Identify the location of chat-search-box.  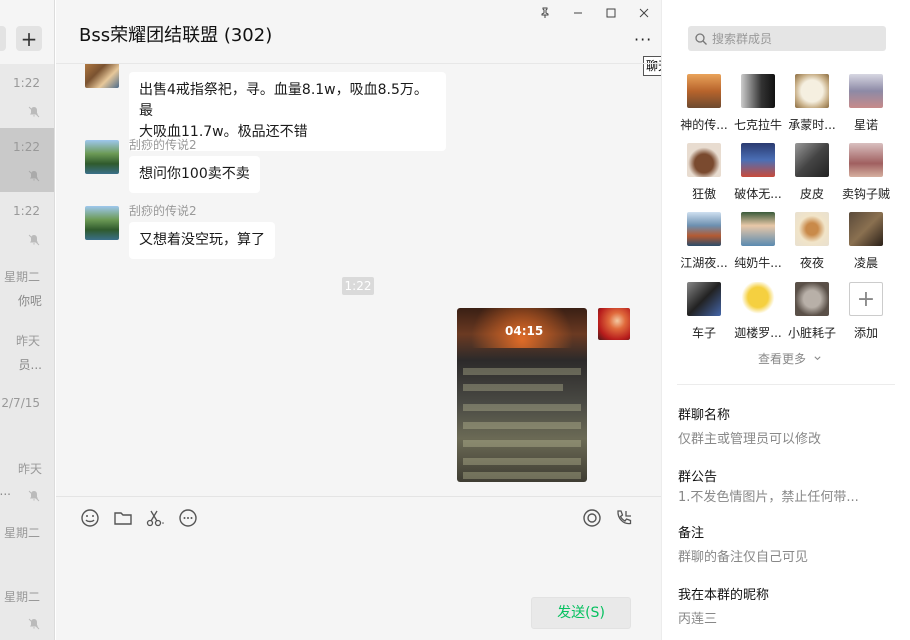
(3, 38).